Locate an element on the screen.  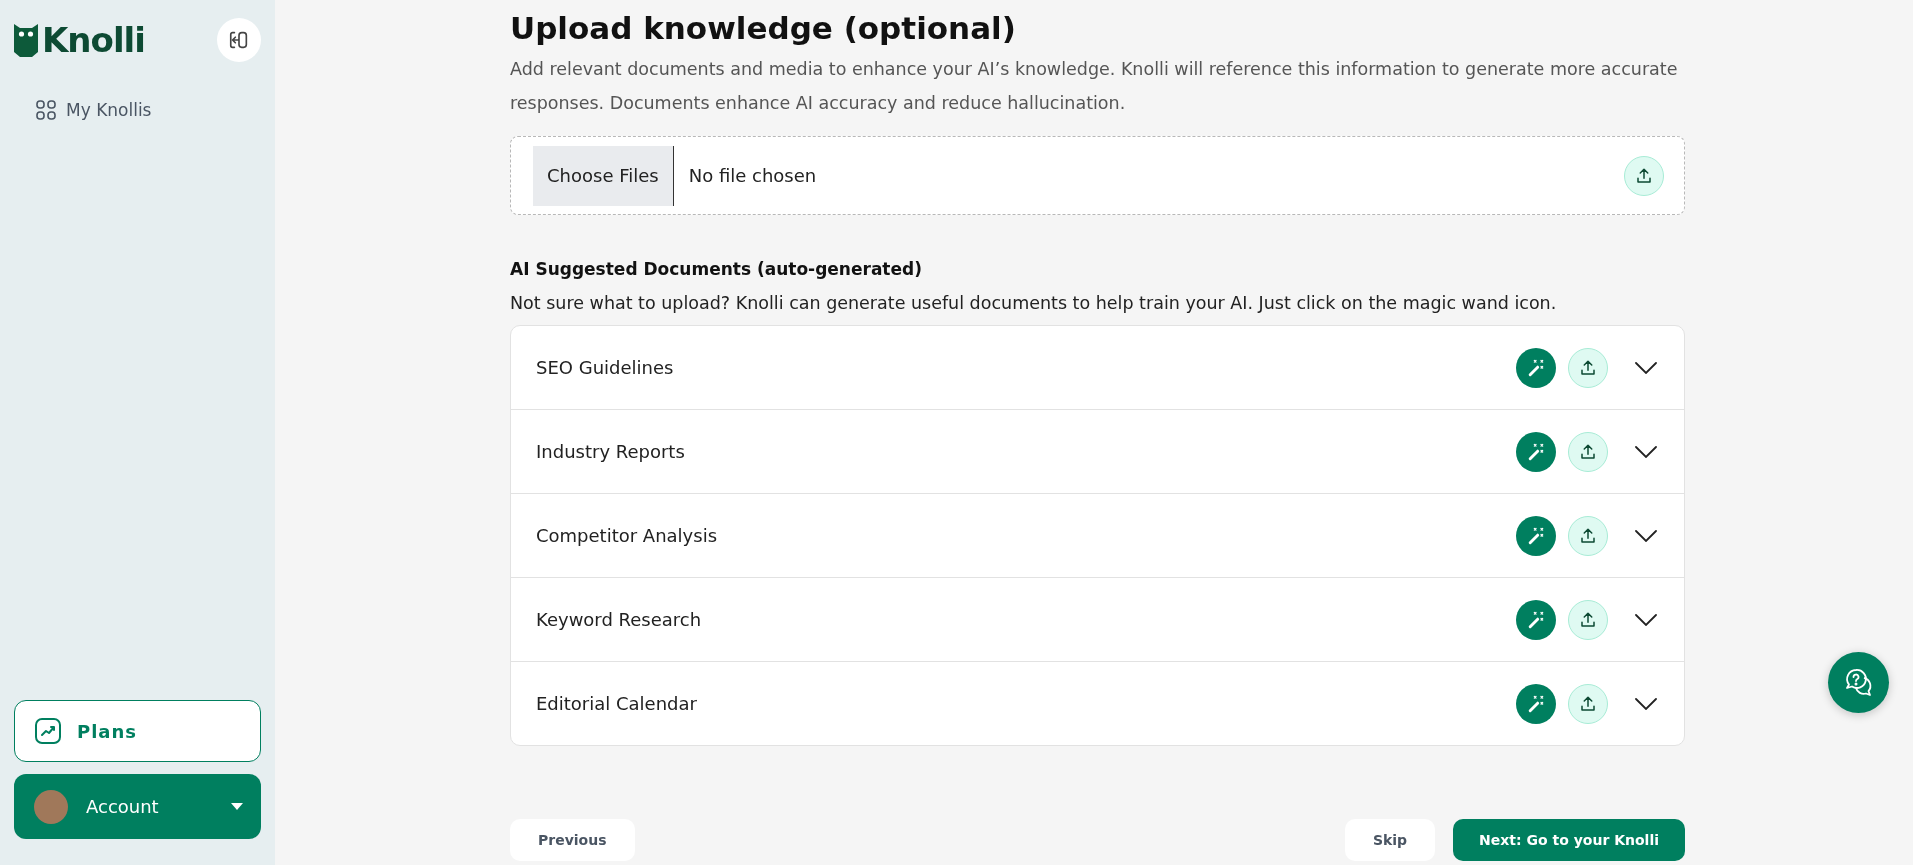
plans-button: Plans is located at coordinates (137, 731).